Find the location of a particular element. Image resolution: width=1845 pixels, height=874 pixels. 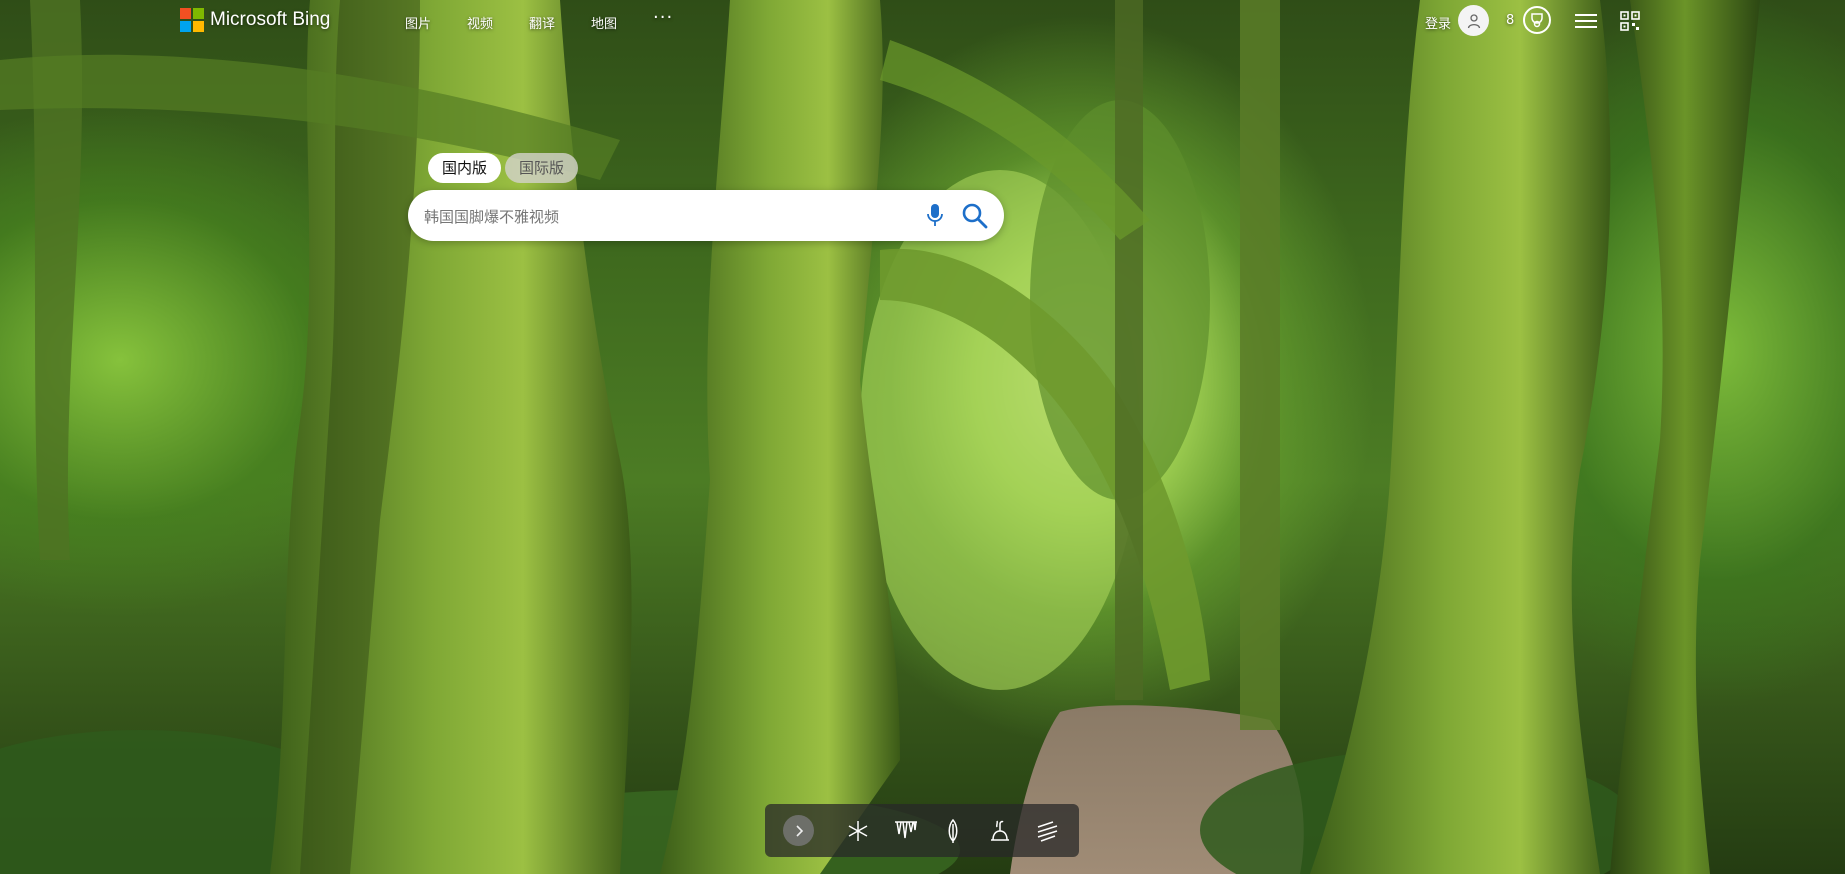

wind-icon is located at coordinates (1048, 831).